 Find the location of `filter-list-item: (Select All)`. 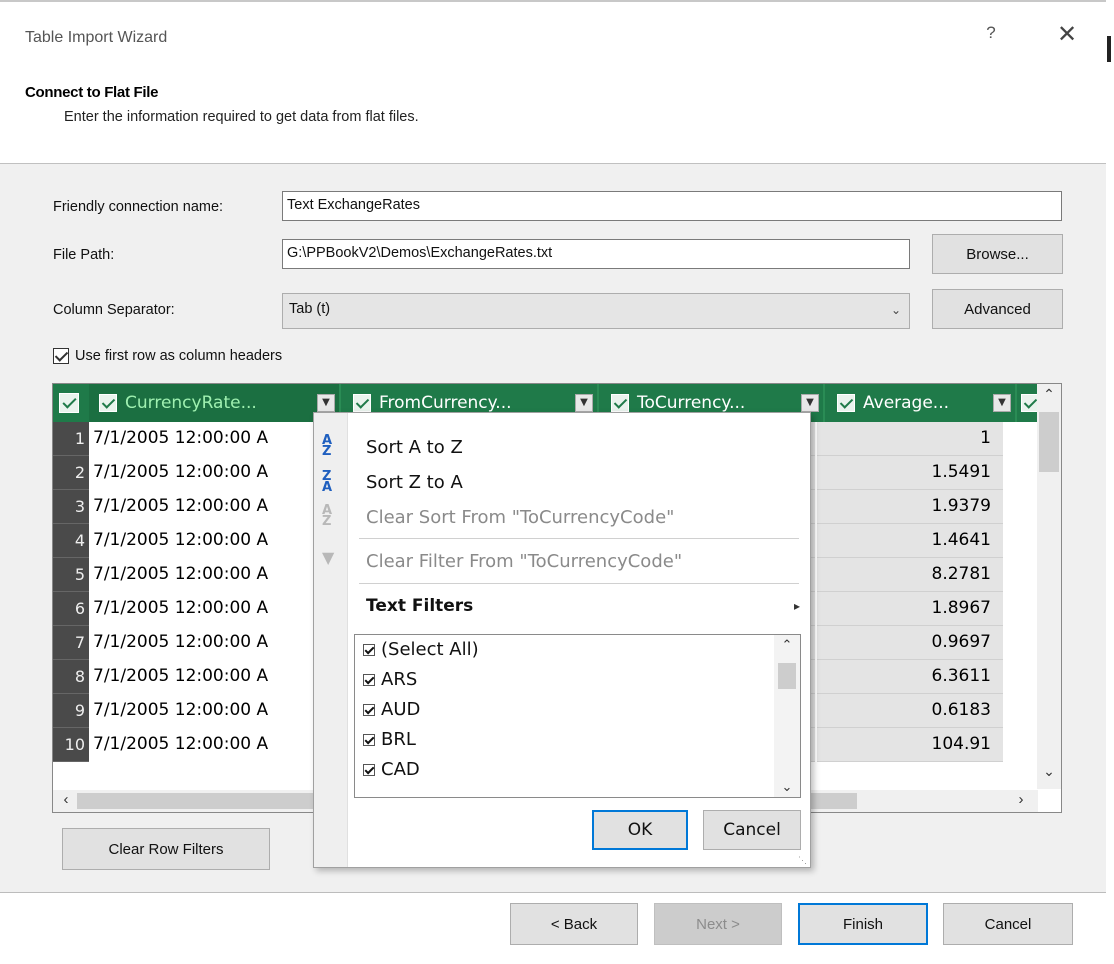

filter-list-item: (Select All) is located at coordinates (421, 649).